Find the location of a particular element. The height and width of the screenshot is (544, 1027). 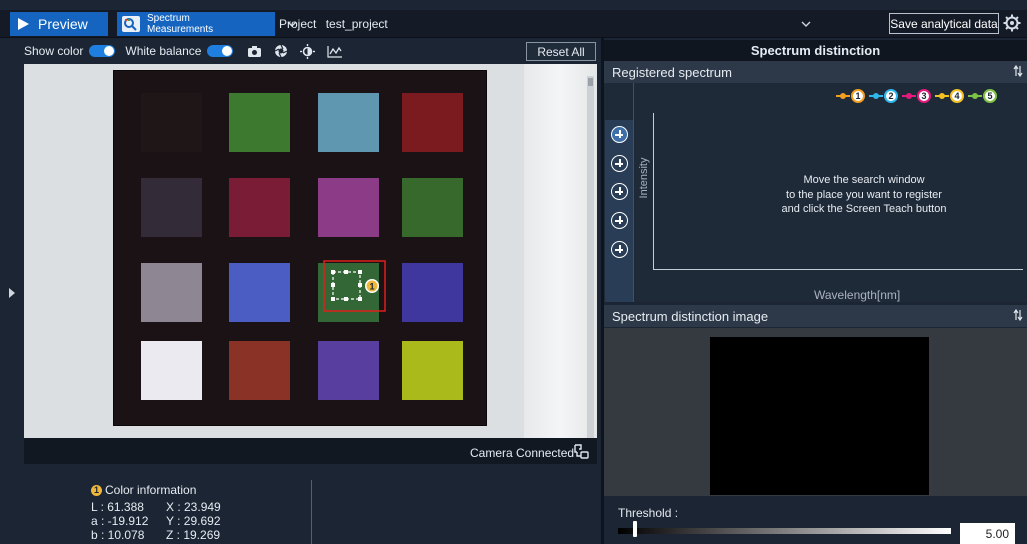

value-l: L : 61.388 is located at coordinates (117, 507).